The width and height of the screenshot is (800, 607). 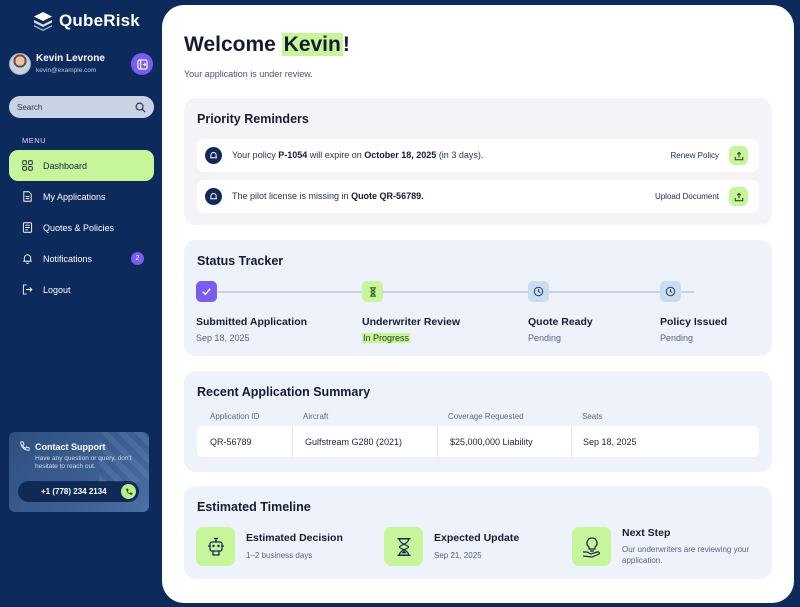 What do you see at coordinates (34, 140) in the screenshot?
I see `menu-label: MENU` at bounding box center [34, 140].